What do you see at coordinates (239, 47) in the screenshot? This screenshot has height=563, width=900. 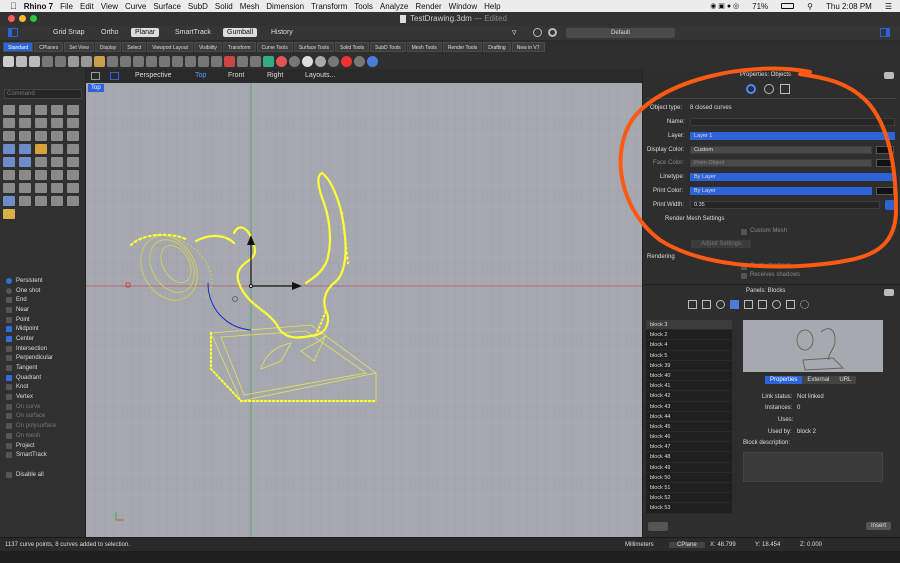 I see `tab-transform: Transform` at bounding box center [239, 47].